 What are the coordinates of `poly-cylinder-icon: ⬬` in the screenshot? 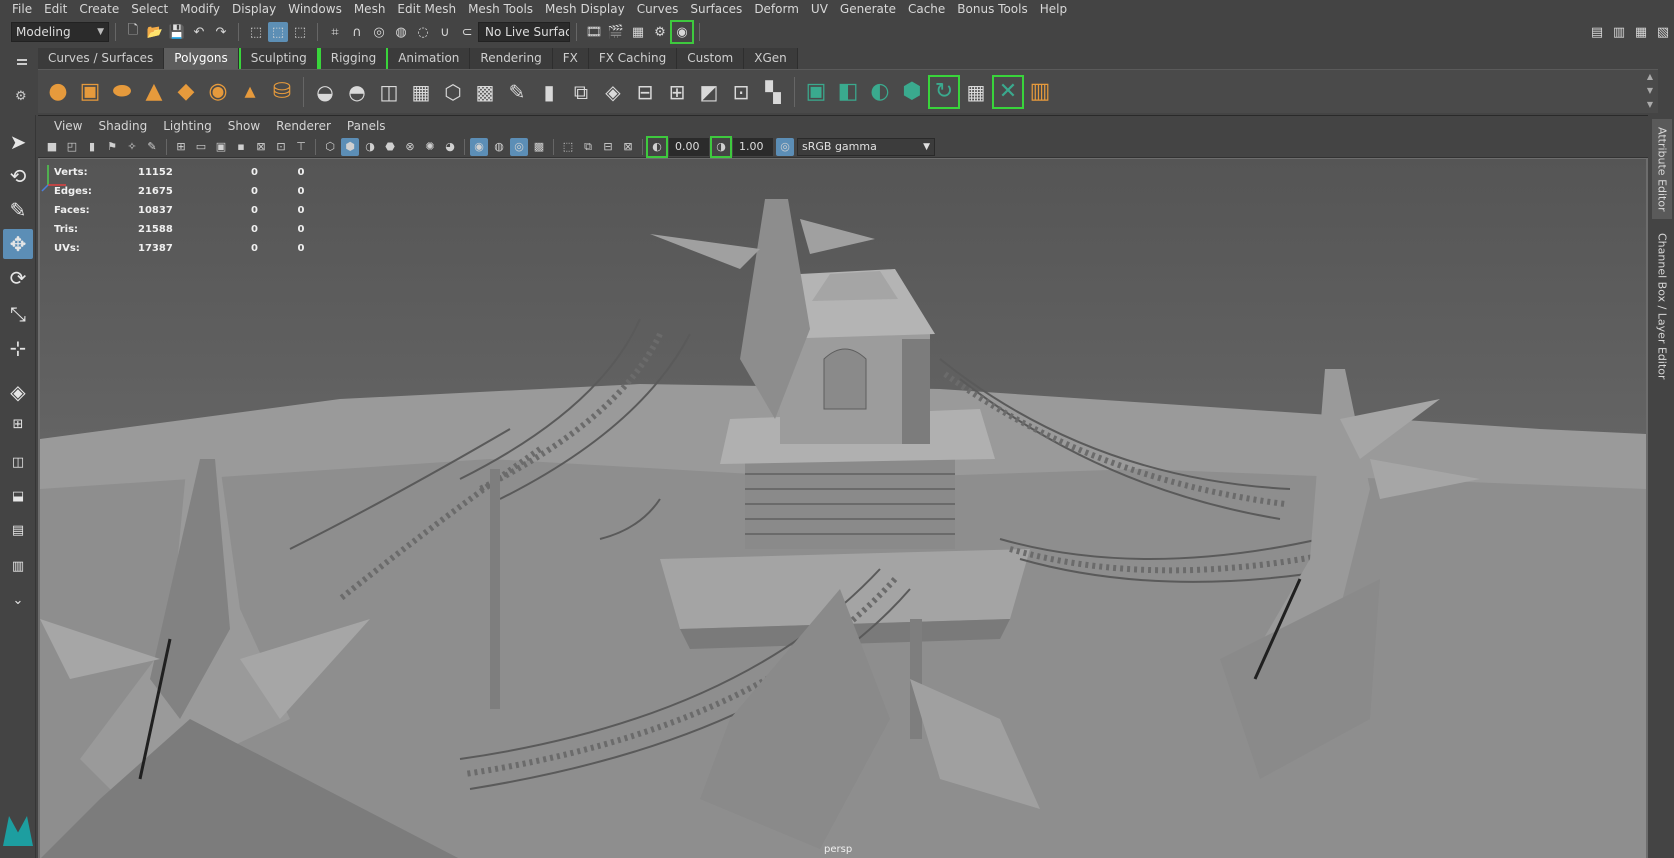 It's located at (122, 92).